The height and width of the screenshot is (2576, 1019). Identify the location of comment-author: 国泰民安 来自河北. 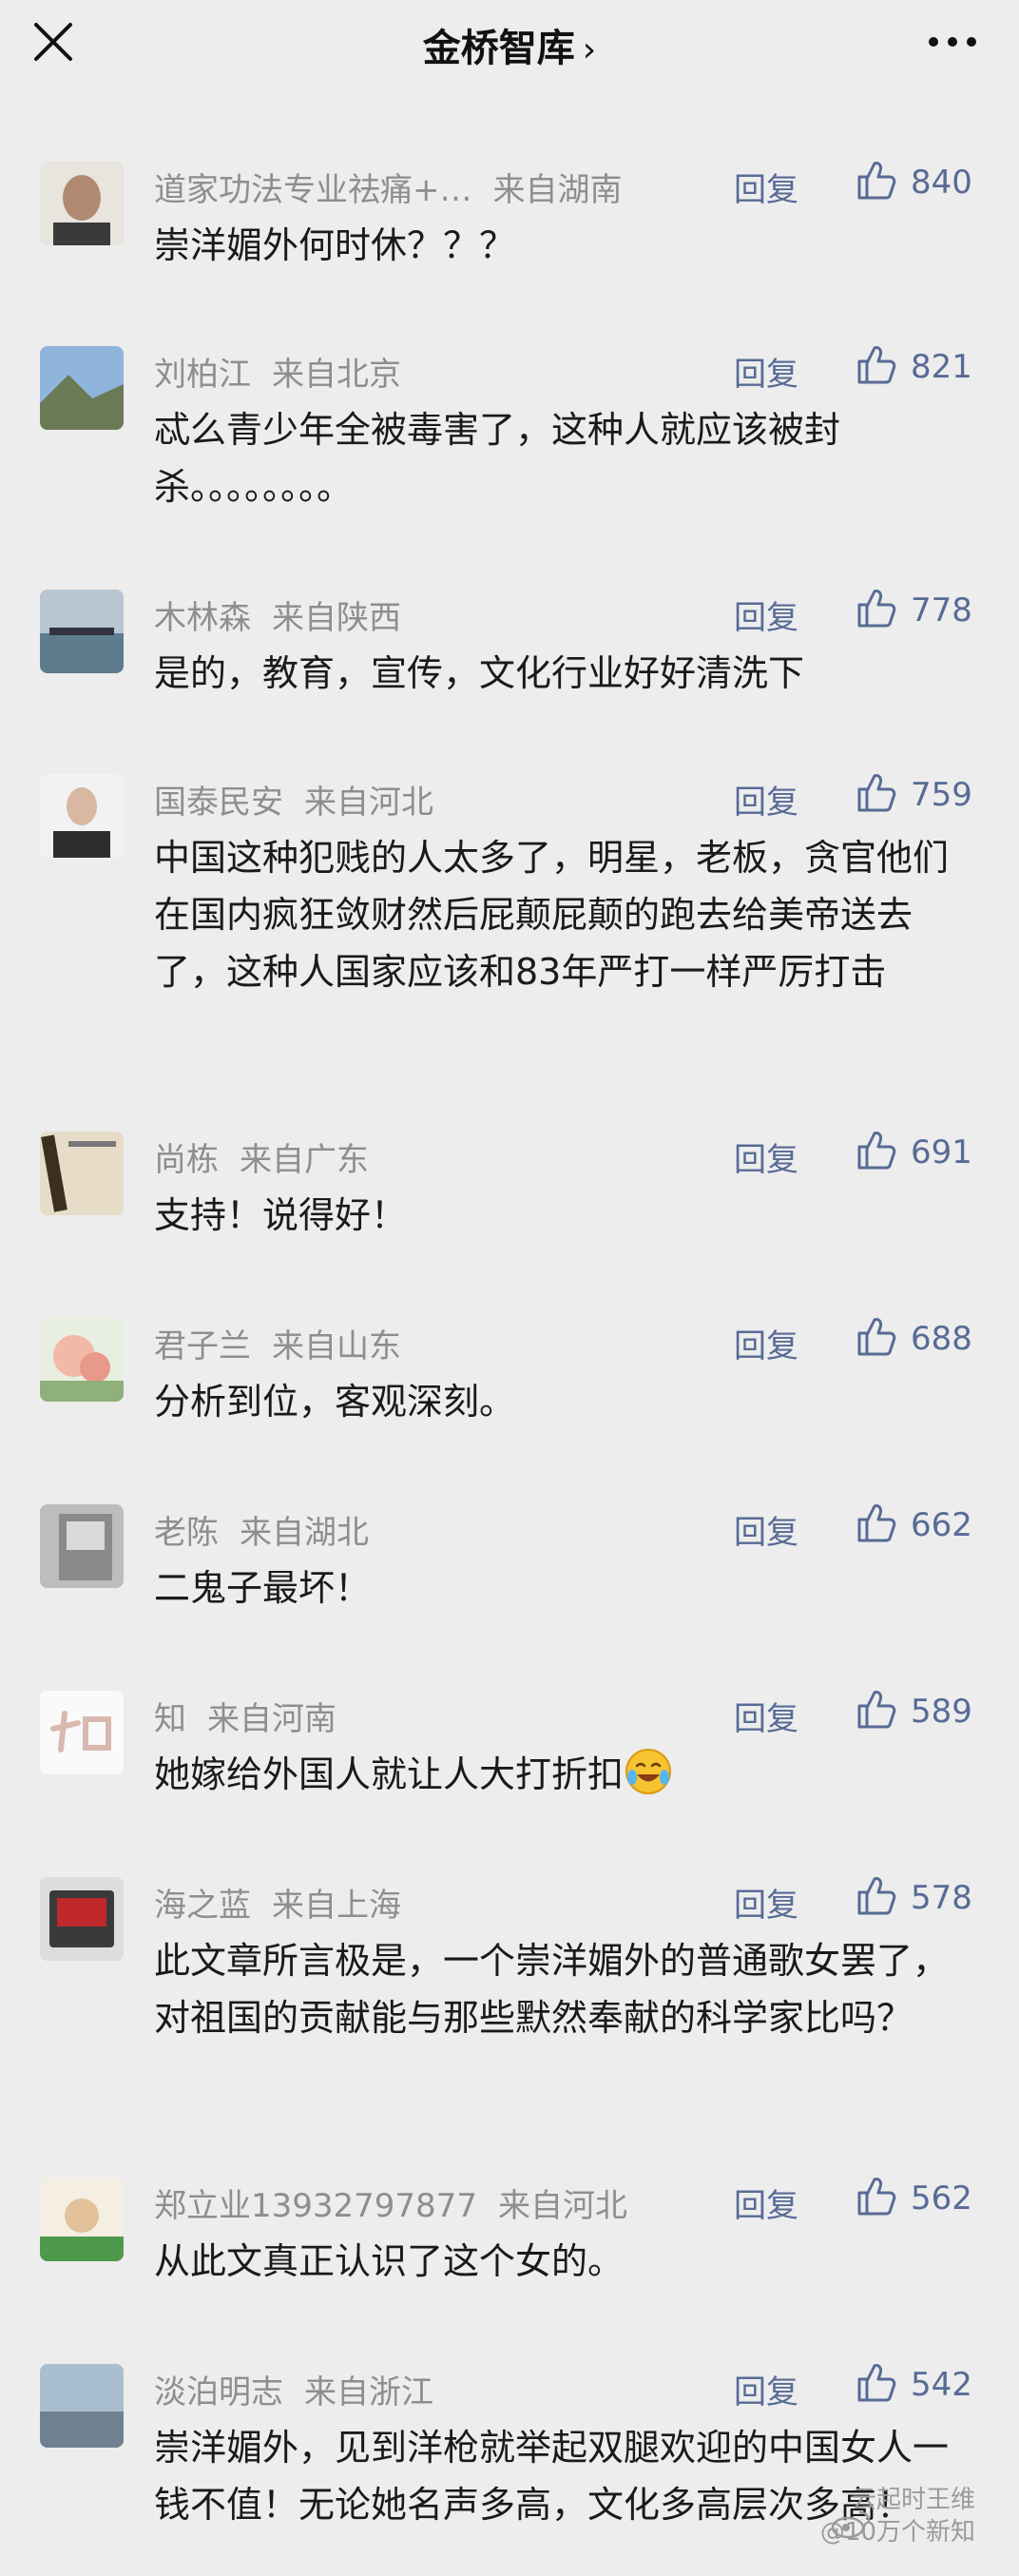
(293, 799).